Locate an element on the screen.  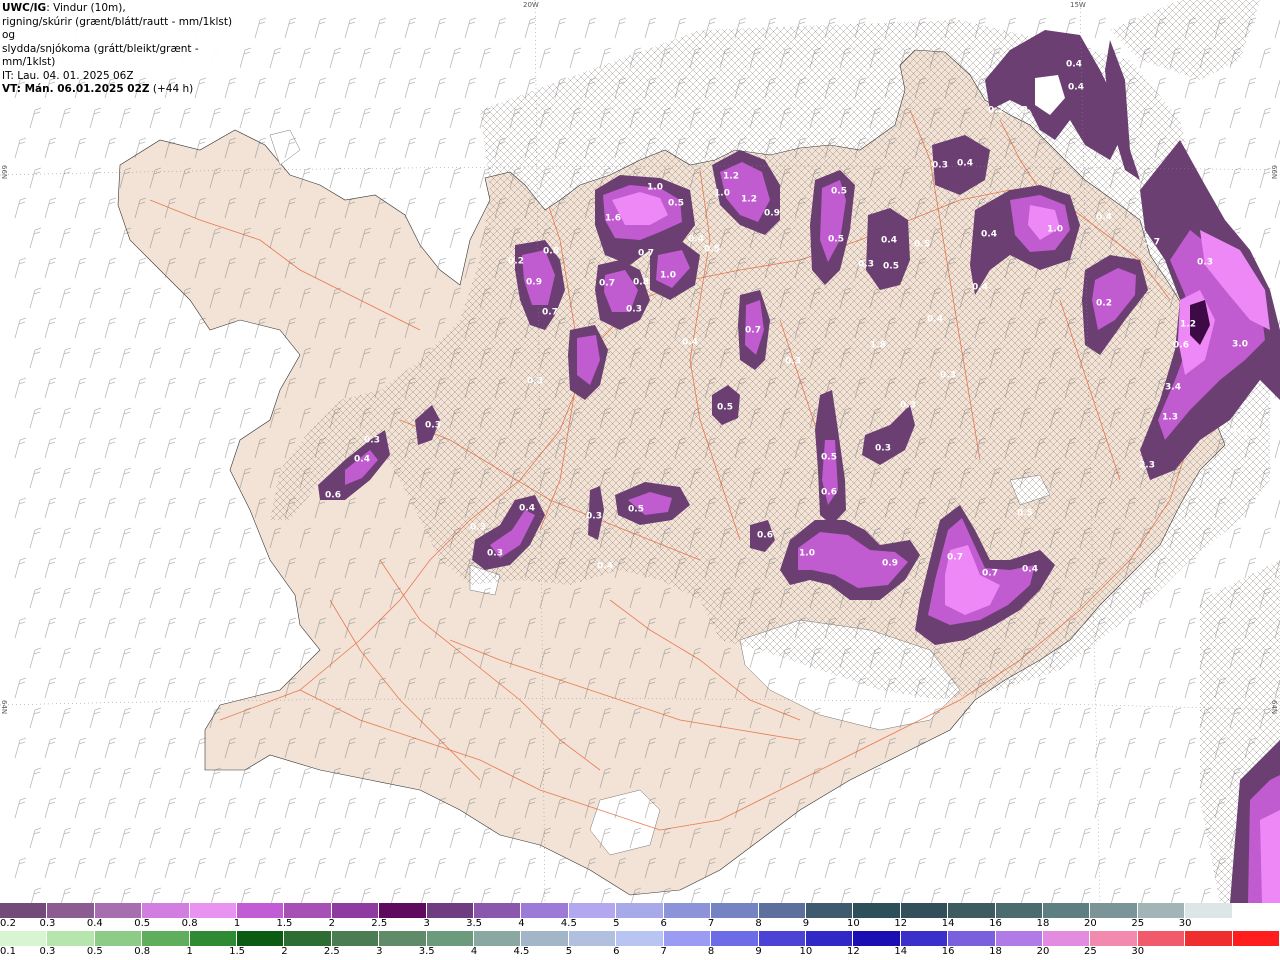
colorbar-tick-label: 0.1 is located at coordinates (8, 951).